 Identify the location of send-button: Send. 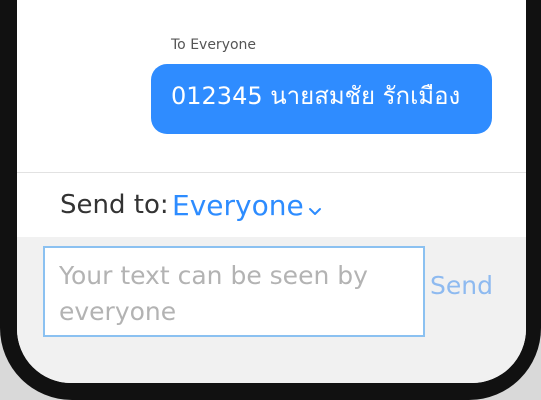
(468, 286).